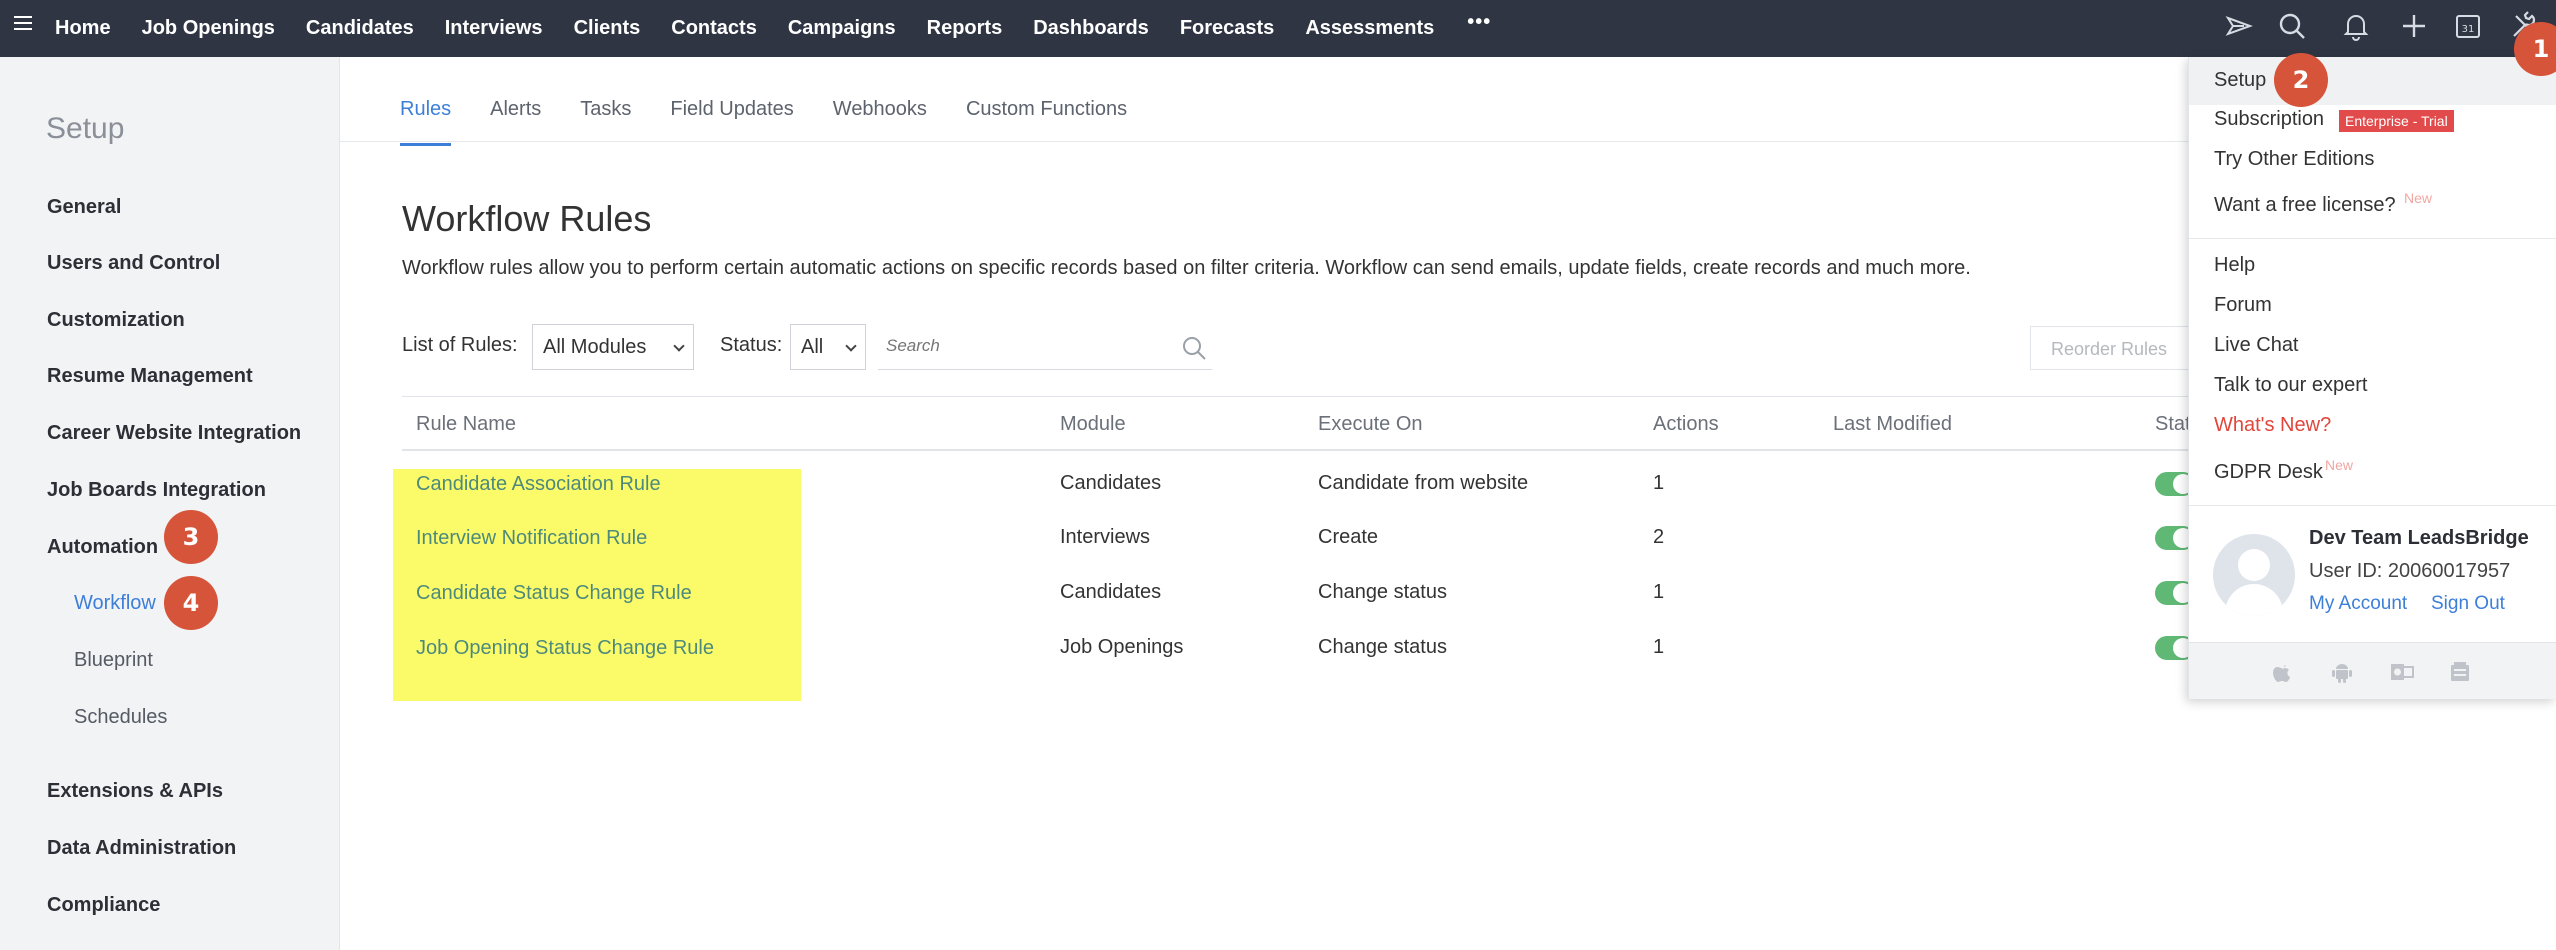  I want to click on sidebar-item-blueprint: Blueprint, so click(113, 660).